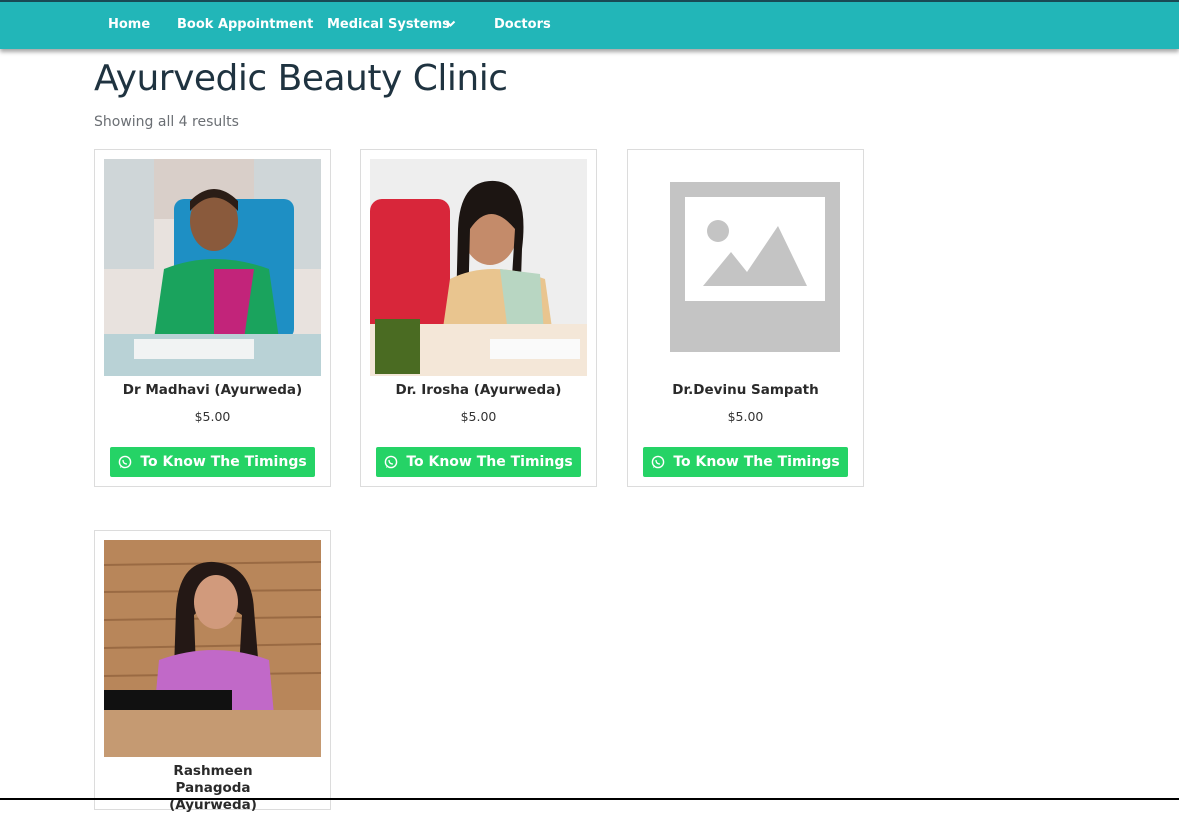  I want to click on result-count: Showing all 4 results, so click(166, 122).